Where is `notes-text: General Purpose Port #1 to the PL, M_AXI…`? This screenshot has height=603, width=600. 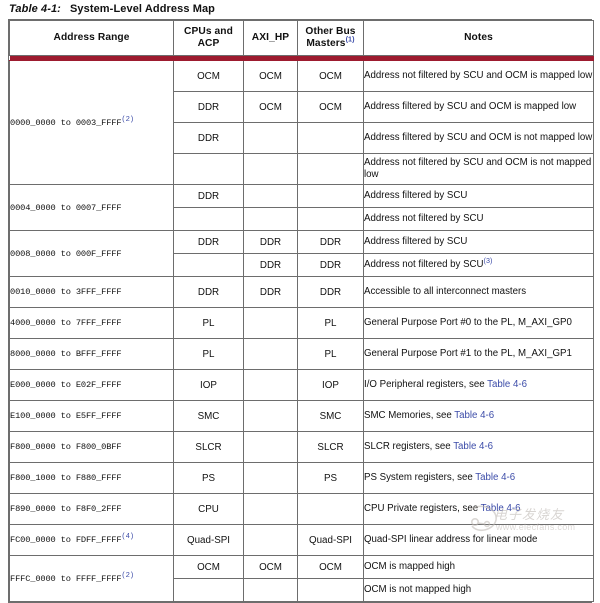 notes-text: General Purpose Port #1 to the PL, M_AXI… is located at coordinates (468, 353).